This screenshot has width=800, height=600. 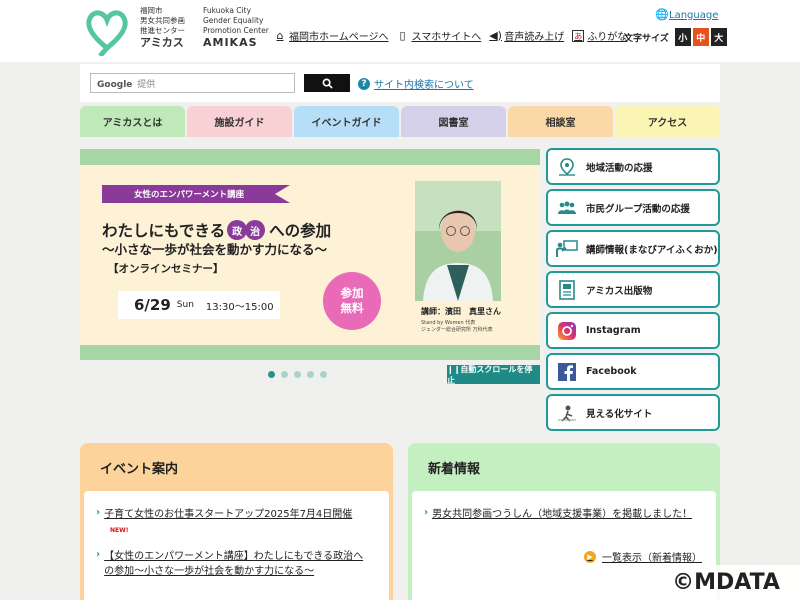 I want to click on side-item-label: 見える化サイト, so click(x=619, y=414).